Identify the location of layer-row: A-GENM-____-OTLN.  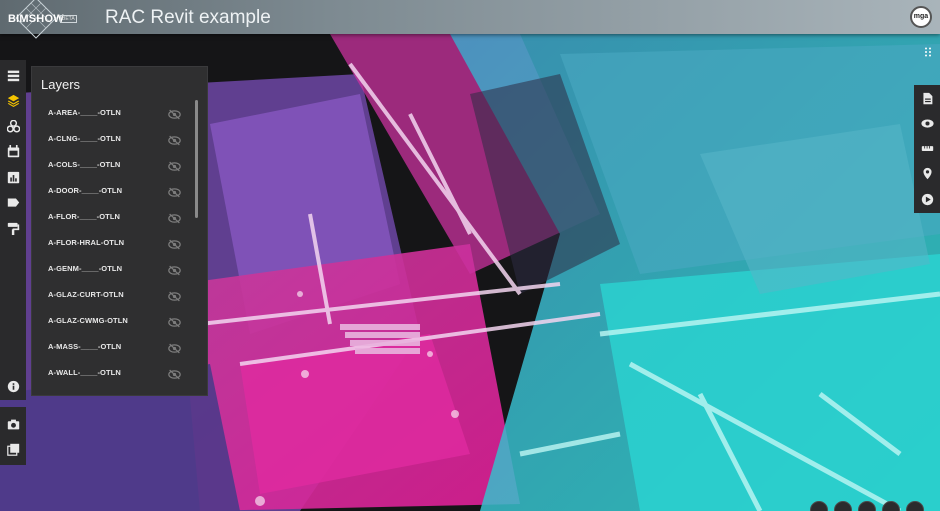
(120, 269).